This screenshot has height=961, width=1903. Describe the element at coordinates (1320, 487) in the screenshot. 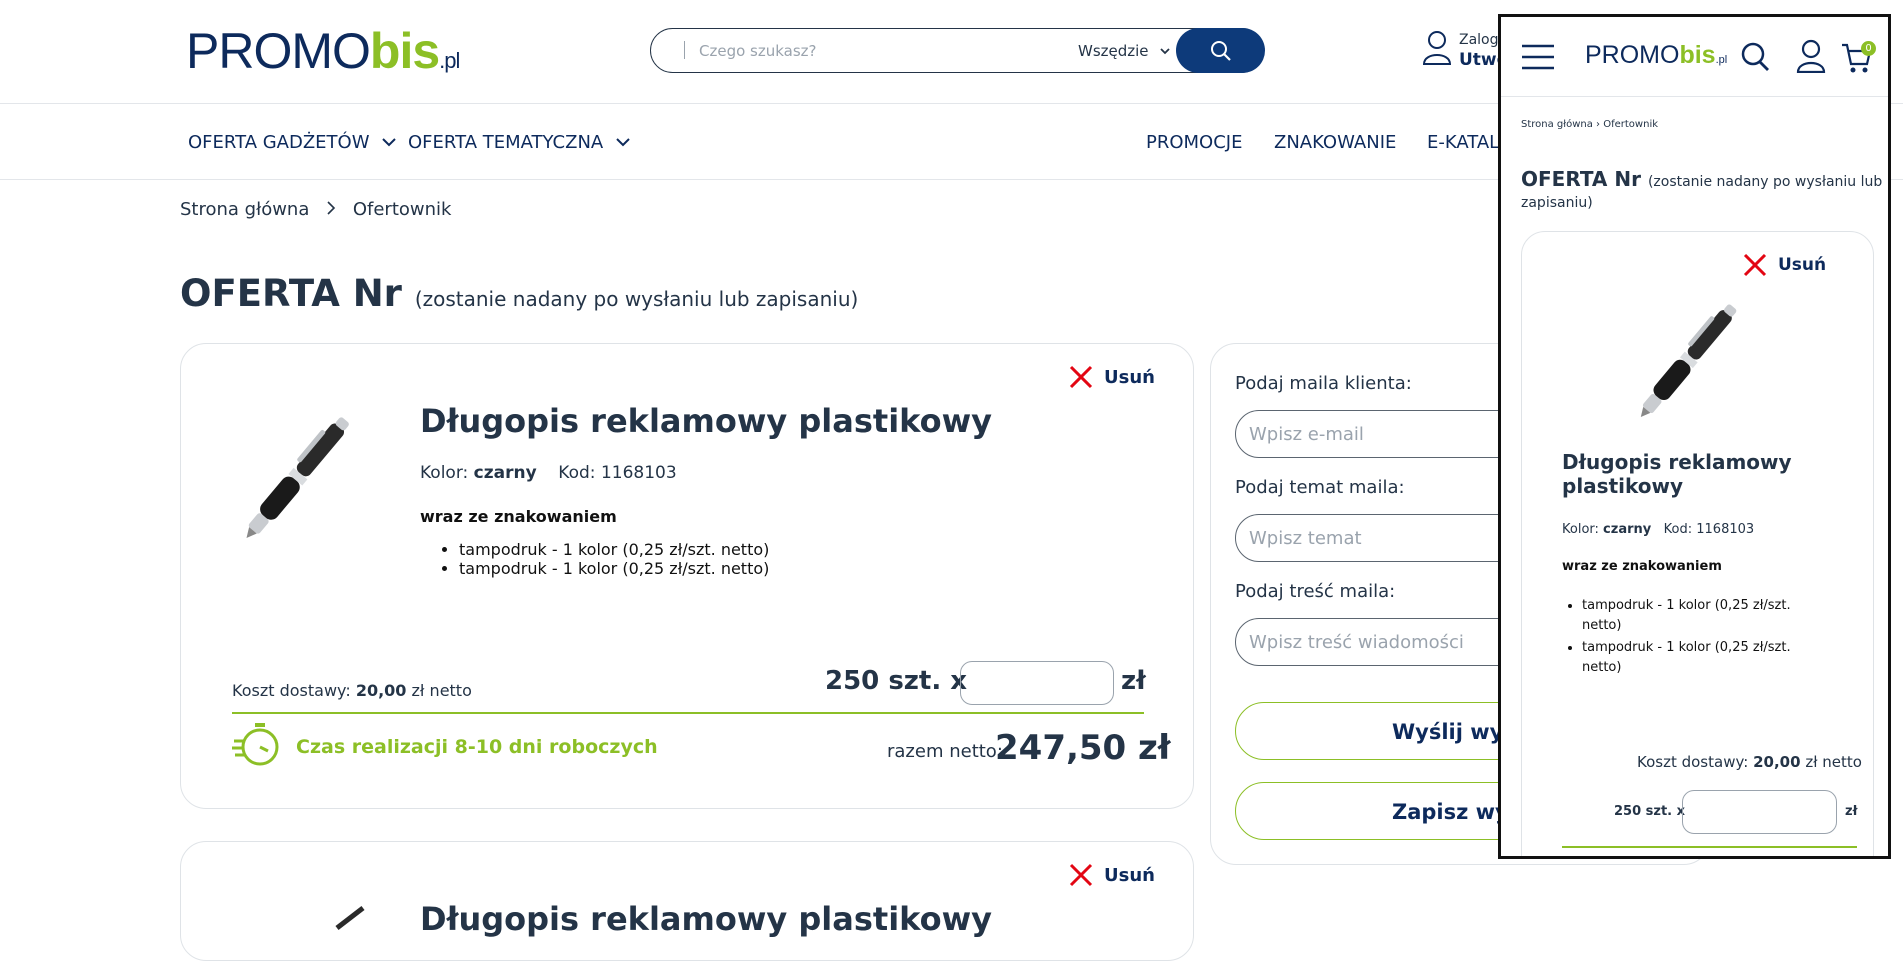

I see `subject-label: Podaj temat maila:` at that location.